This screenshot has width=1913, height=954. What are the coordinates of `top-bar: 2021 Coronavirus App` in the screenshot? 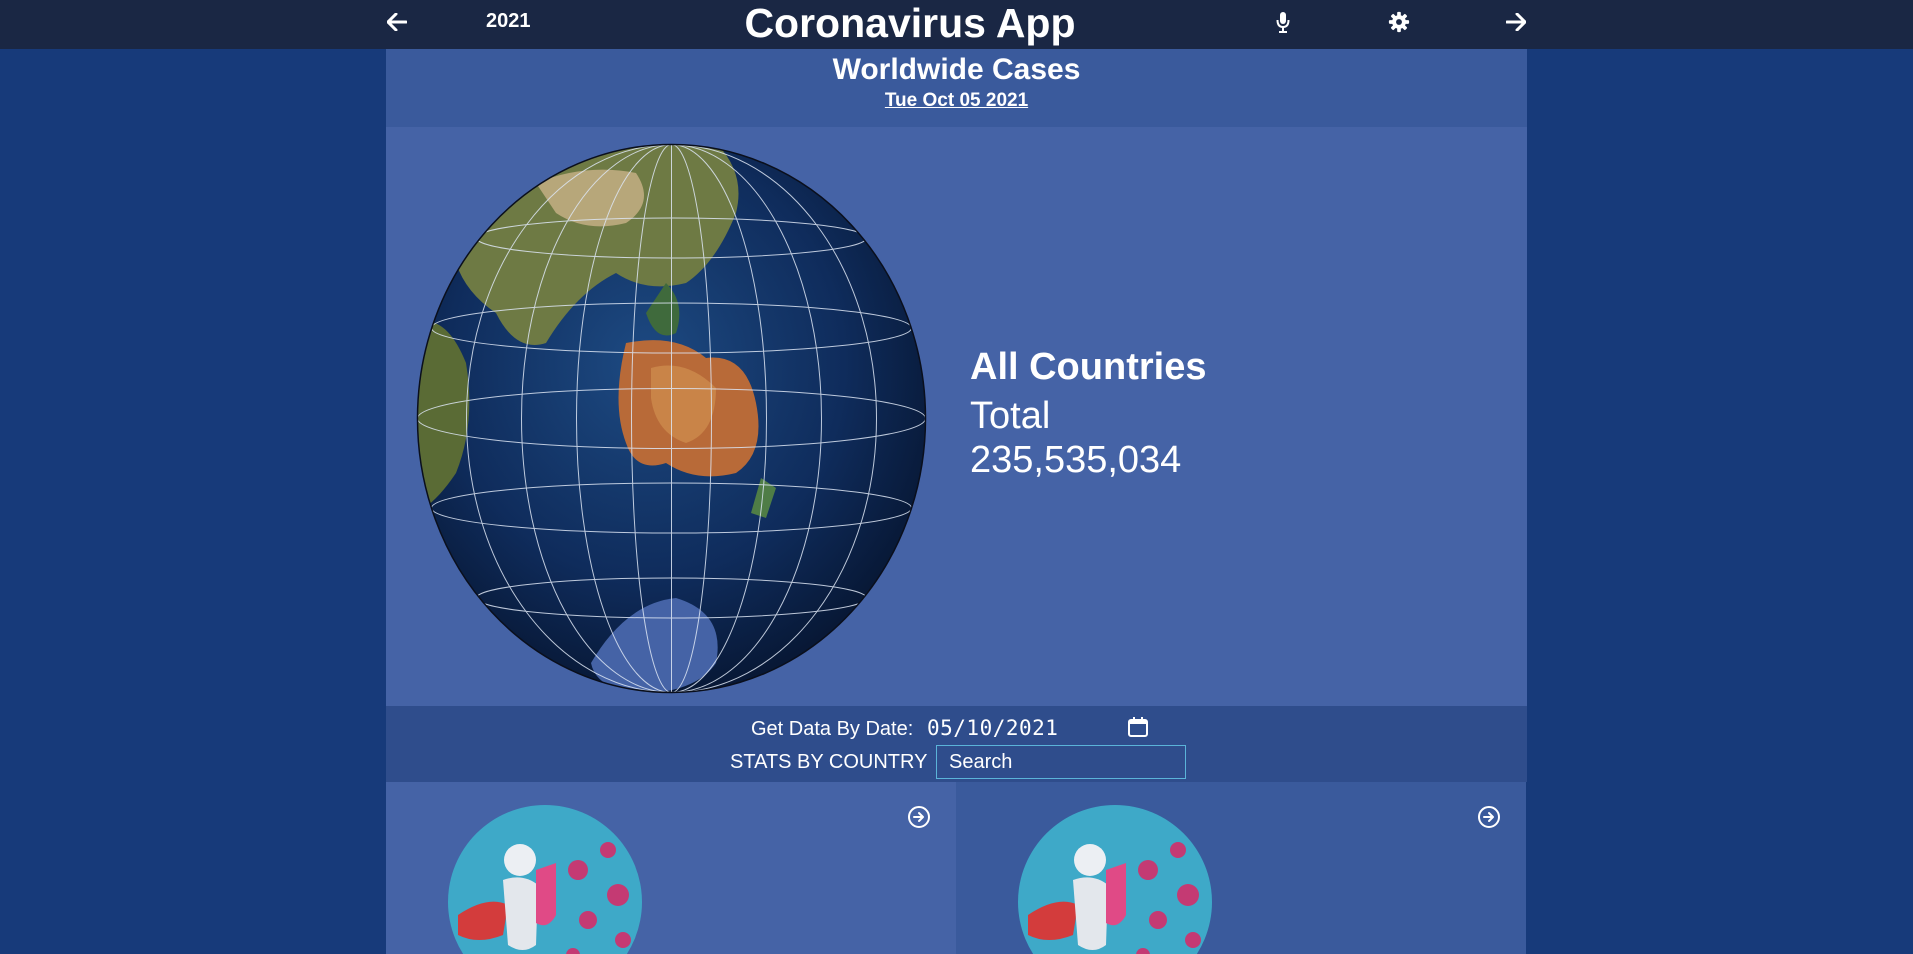 It's located at (956, 24).